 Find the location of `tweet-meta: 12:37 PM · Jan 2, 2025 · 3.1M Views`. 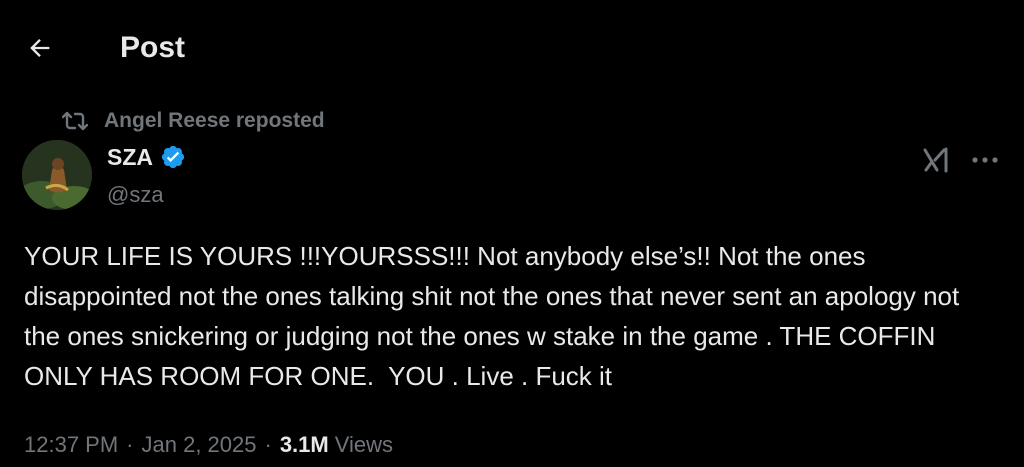

tweet-meta: 12:37 PM · Jan 2, 2025 · 3.1M Views is located at coordinates (208, 445).